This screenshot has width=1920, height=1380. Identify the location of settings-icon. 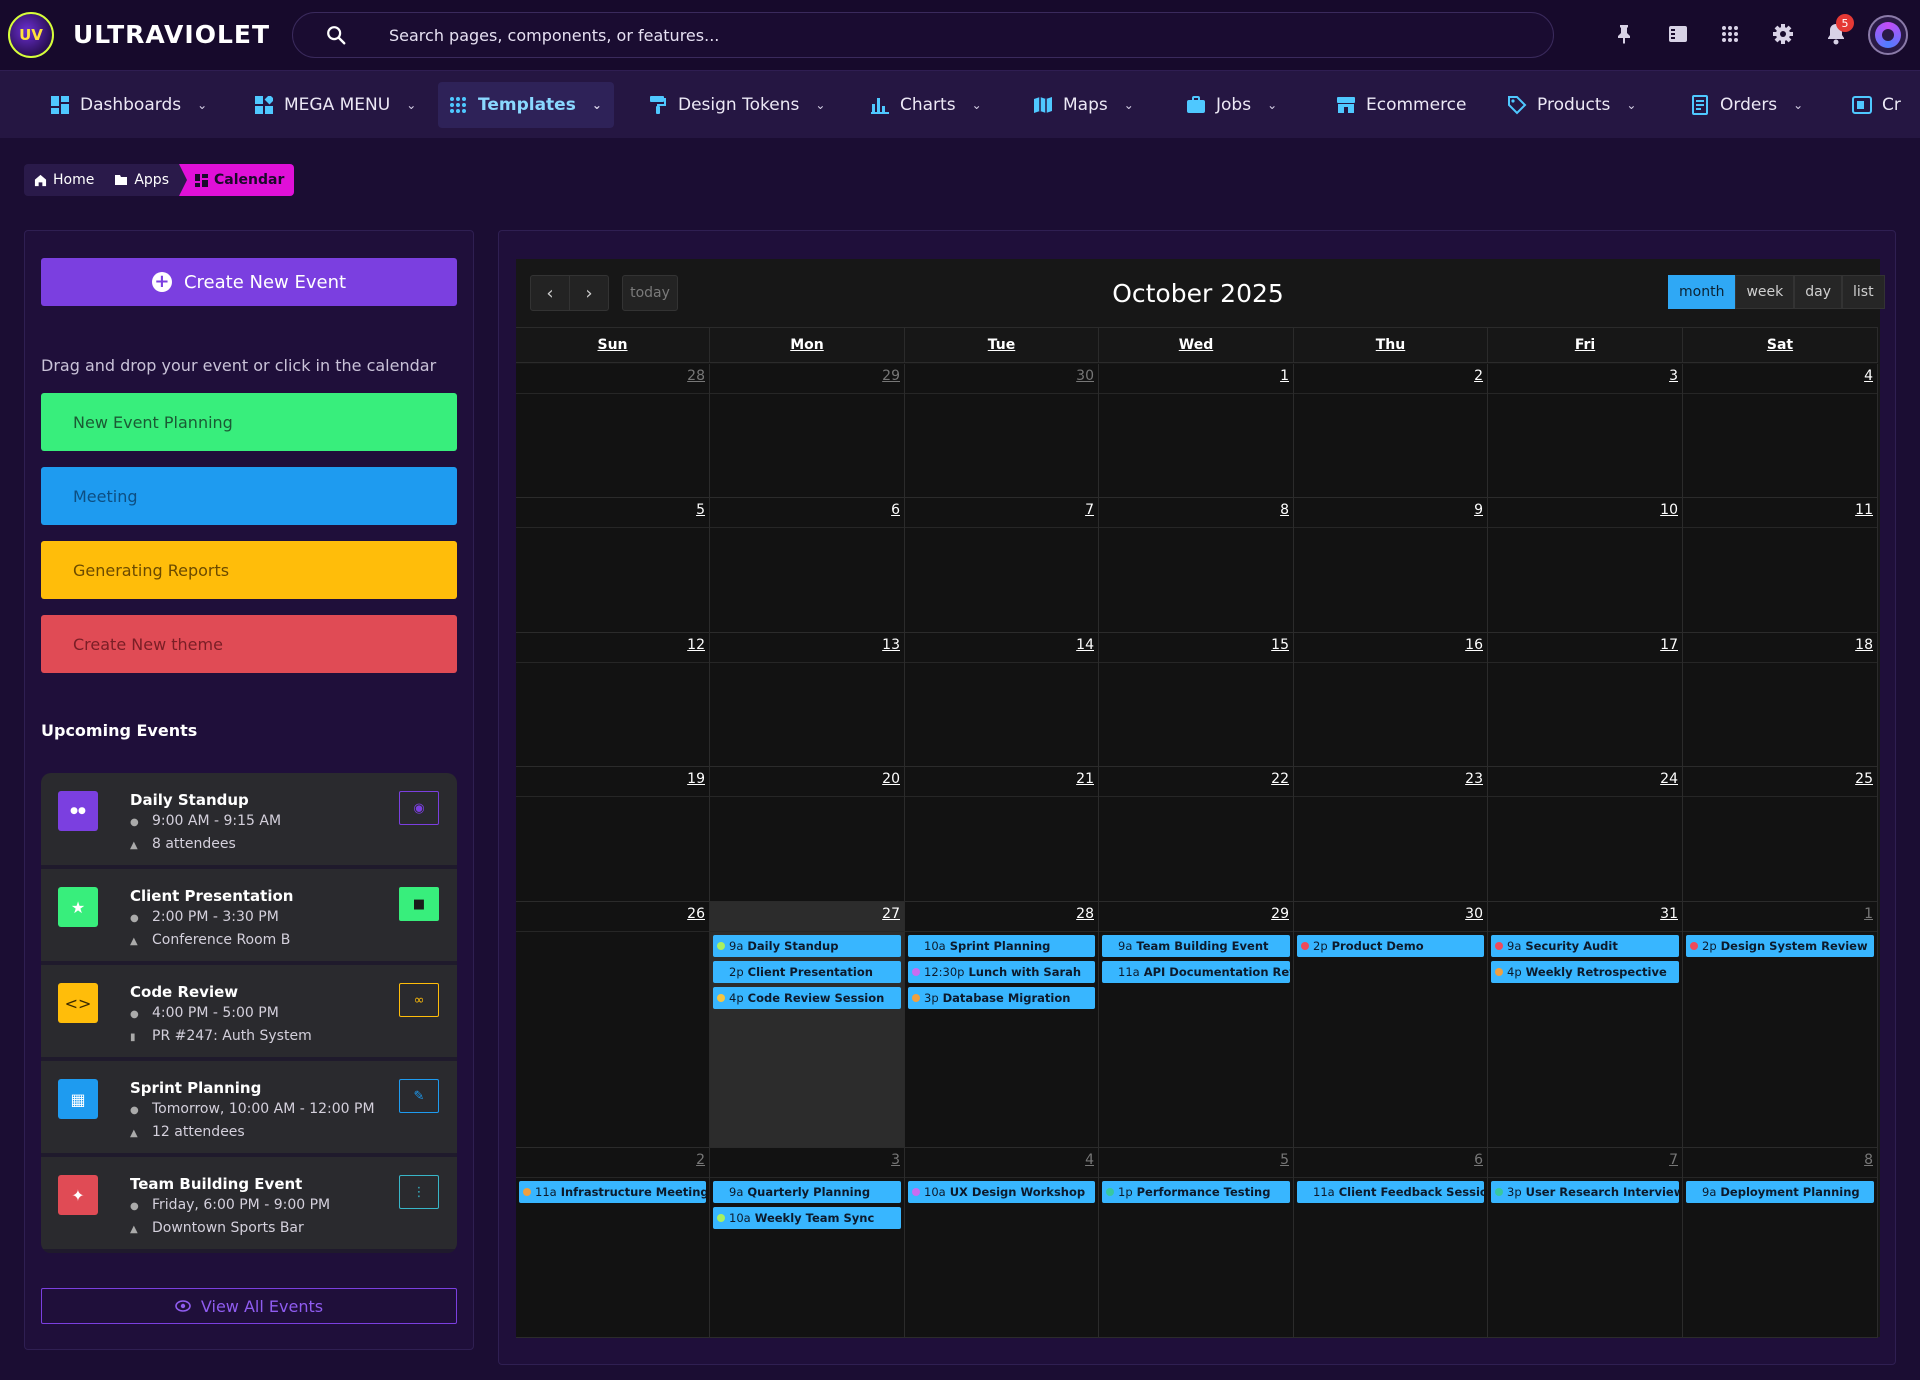
(1783, 34).